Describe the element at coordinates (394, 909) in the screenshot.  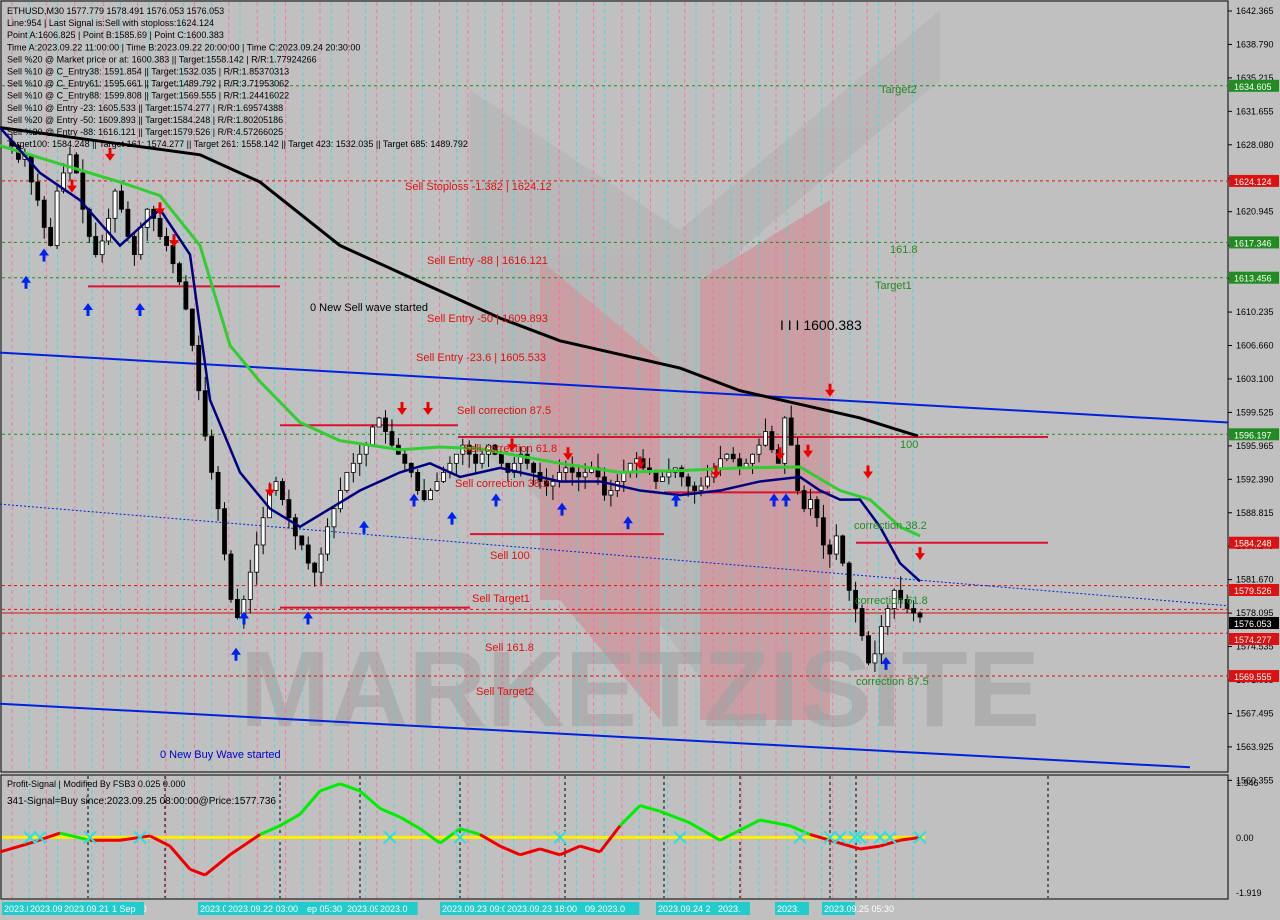
I see `time-label: 2023.0` at that location.